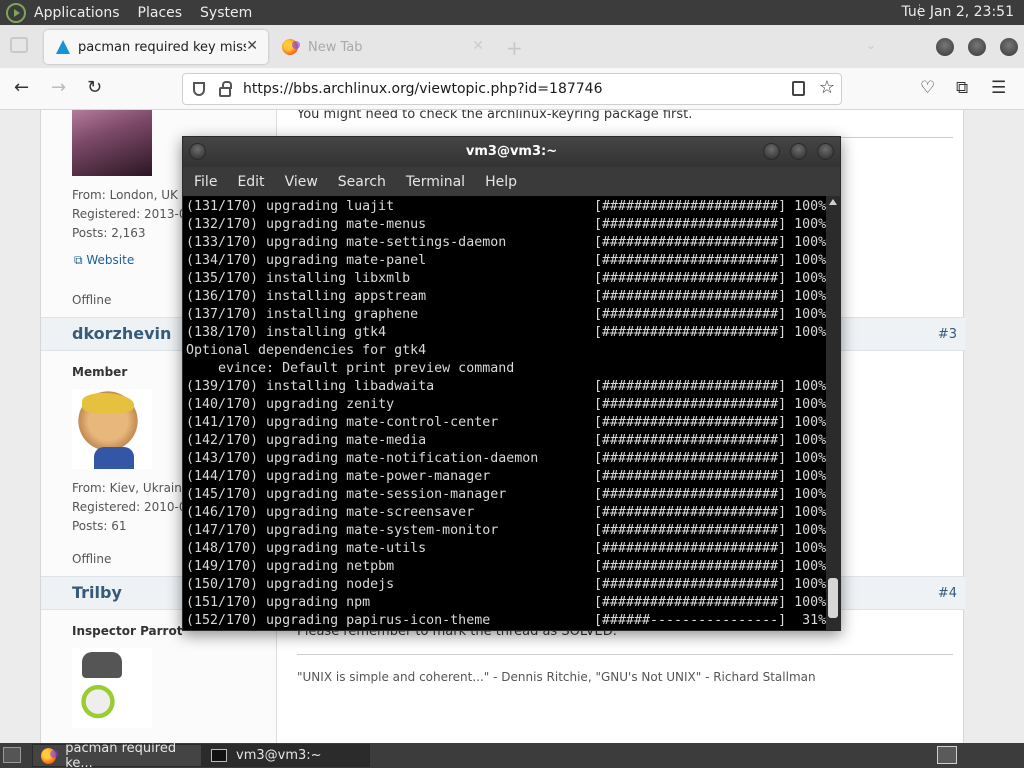  Describe the element at coordinates (125, 195) in the screenshot. I see `user-from: From: London, UK` at that location.